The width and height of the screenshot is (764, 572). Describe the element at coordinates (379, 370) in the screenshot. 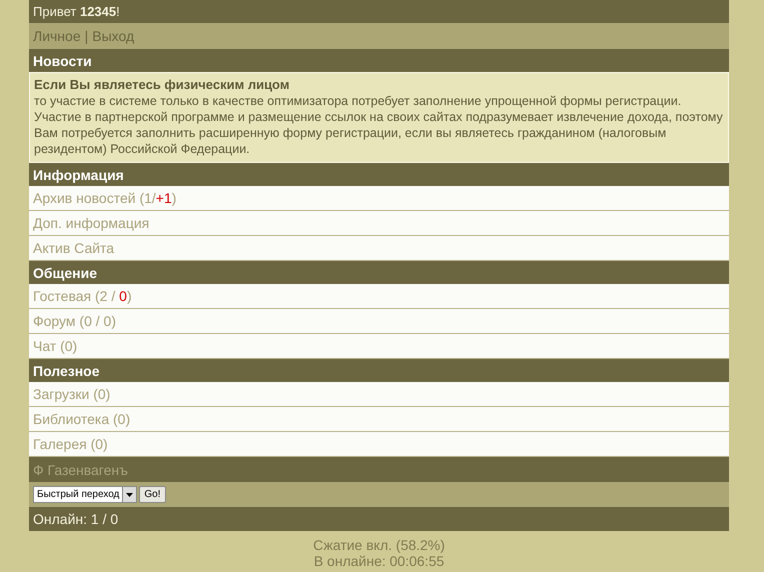

I see `section-header: Полезное` at that location.